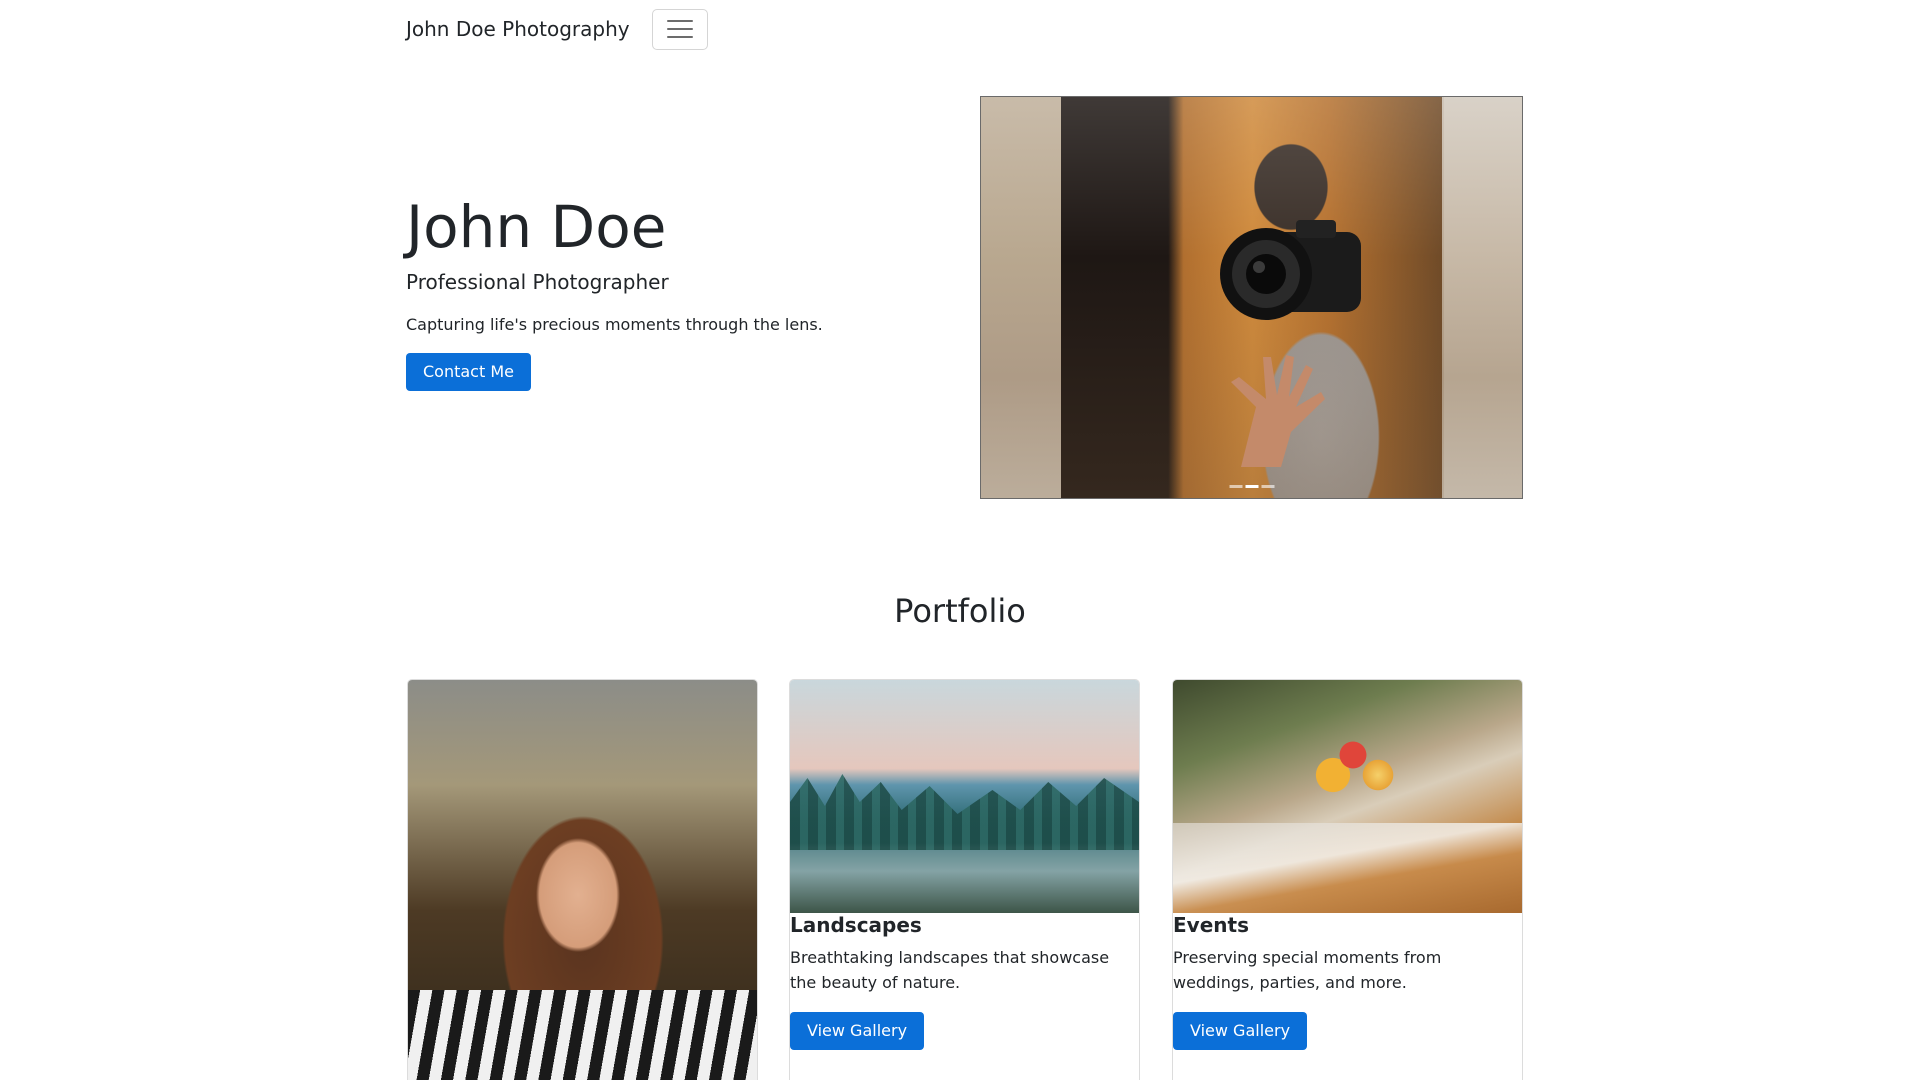 This screenshot has height=1080, width=1920. What do you see at coordinates (1240, 1031) in the screenshot?
I see `events-view-gallery-button: View Gallery` at bounding box center [1240, 1031].